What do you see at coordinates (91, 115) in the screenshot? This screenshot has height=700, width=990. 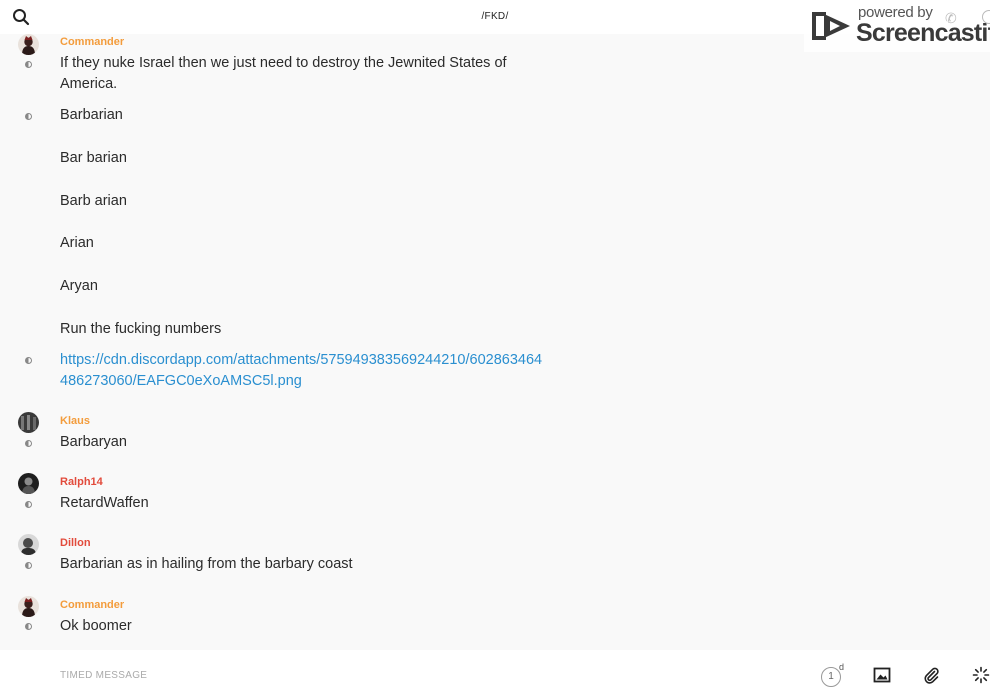 I see `message-text: Barbarian` at bounding box center [91, 115].